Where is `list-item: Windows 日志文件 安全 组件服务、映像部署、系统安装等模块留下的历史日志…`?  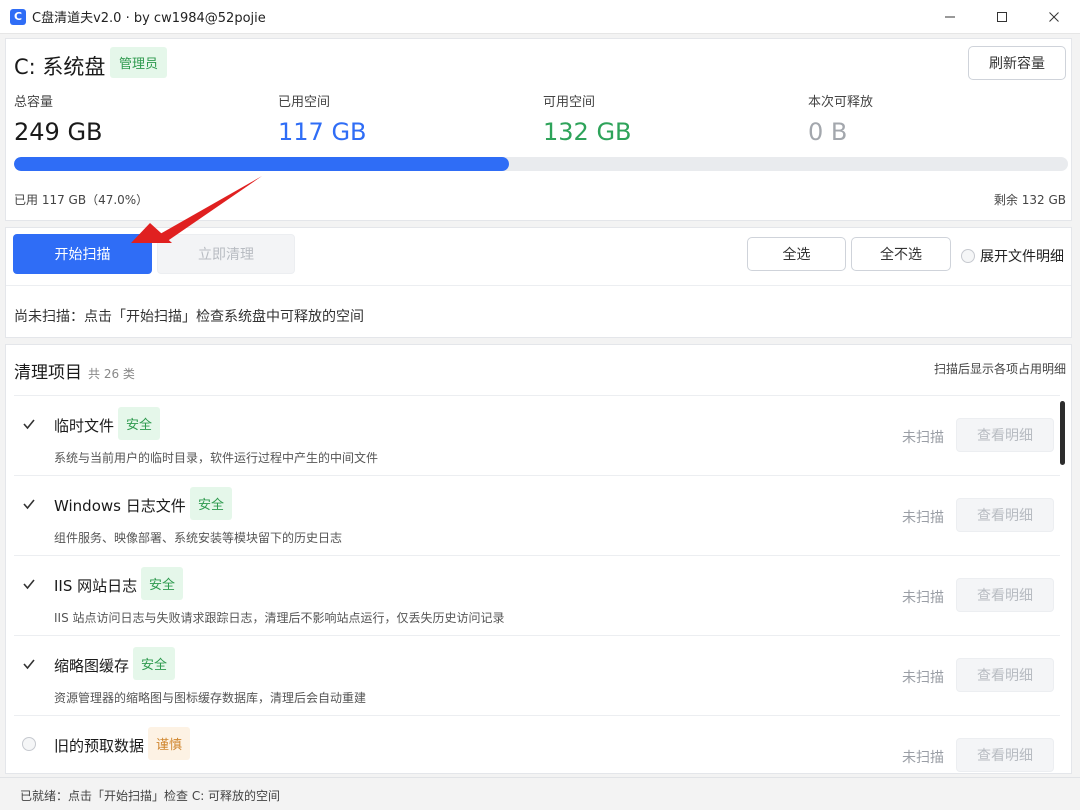
list-item: Windows 日志文件 安全 组件服务、映像部署、系统安装等模块留下的历史日志… is located at coordinates (537, 516).